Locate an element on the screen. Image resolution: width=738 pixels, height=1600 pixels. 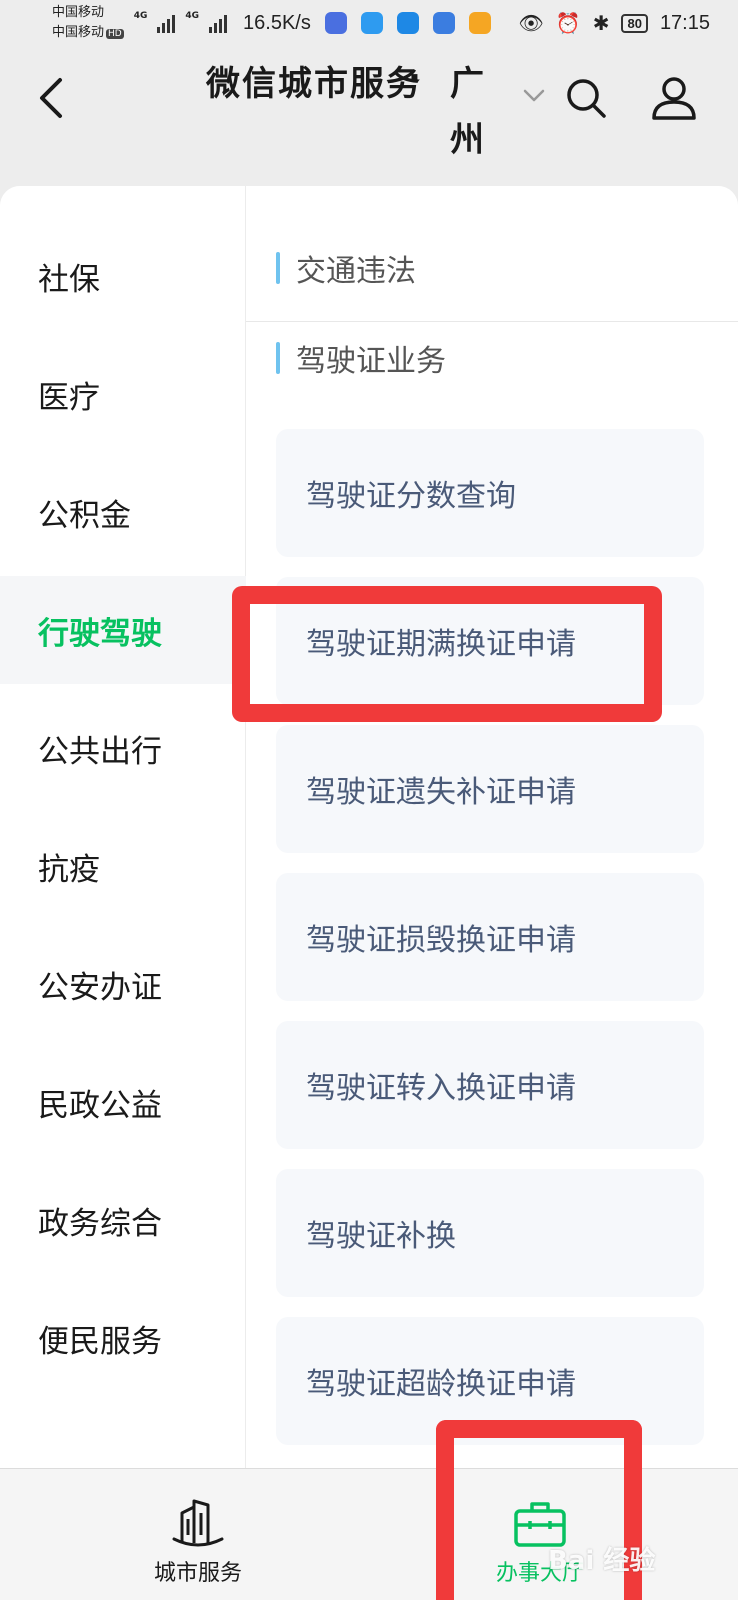
service-item-license-transfer: 驾驶证转入换证申请 is located at coordinates (490, 1085).